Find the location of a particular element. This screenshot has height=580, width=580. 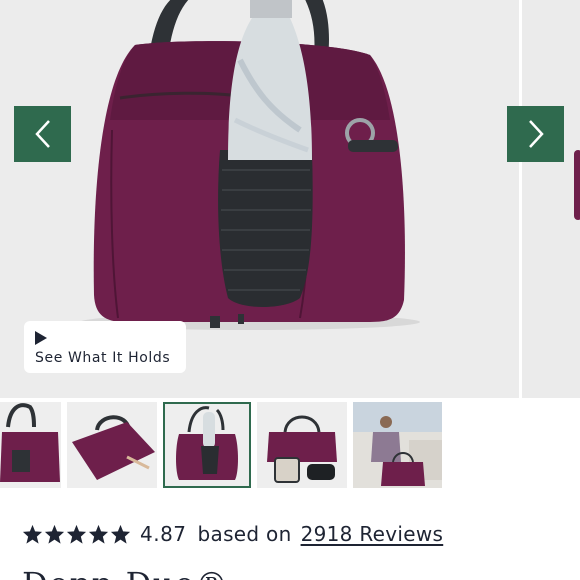

next-slide-peek is located at coordinates (549, 199).